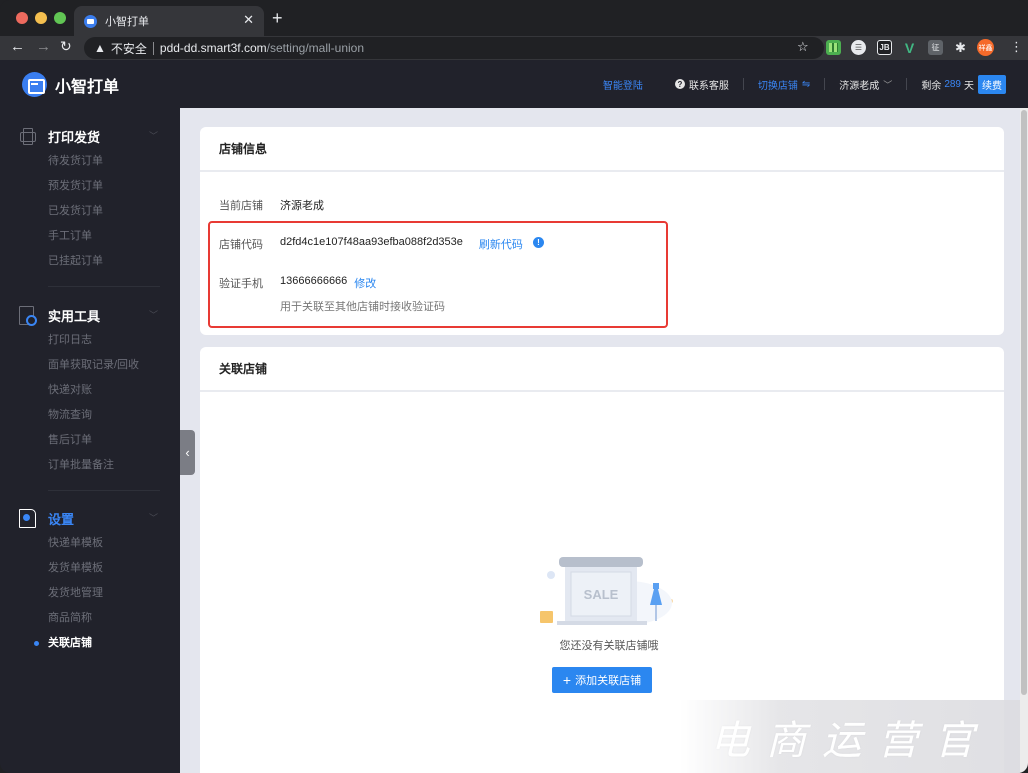  I want to click on brand-name: 小智打单, so click(87, 87).